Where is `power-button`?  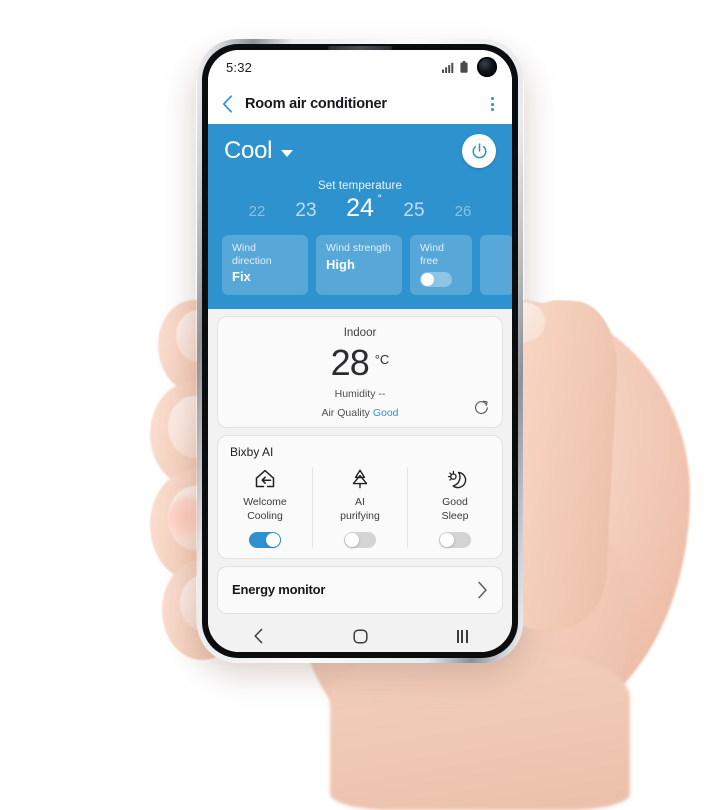
power-button is located at coordinates (479, 151).